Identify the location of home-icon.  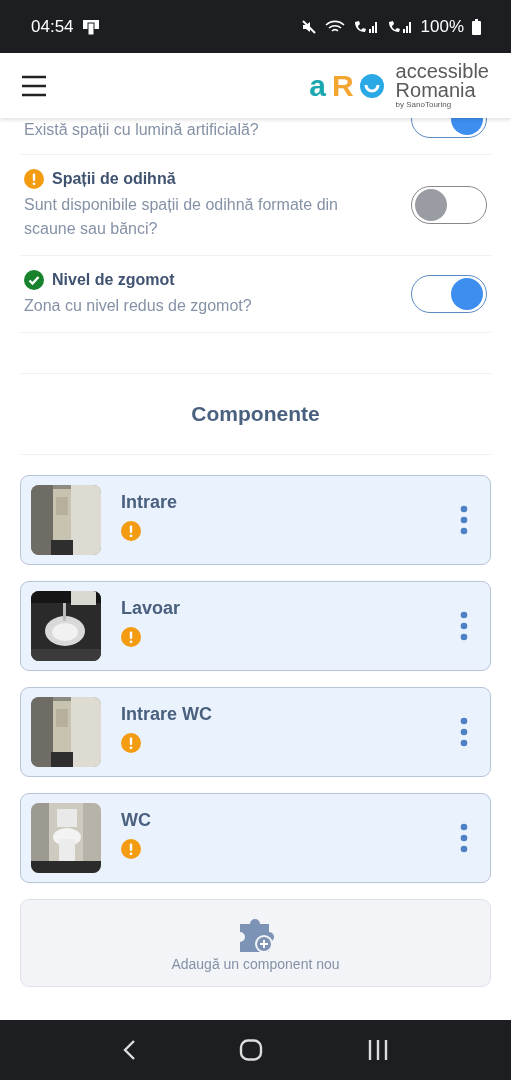
(251, 1050).